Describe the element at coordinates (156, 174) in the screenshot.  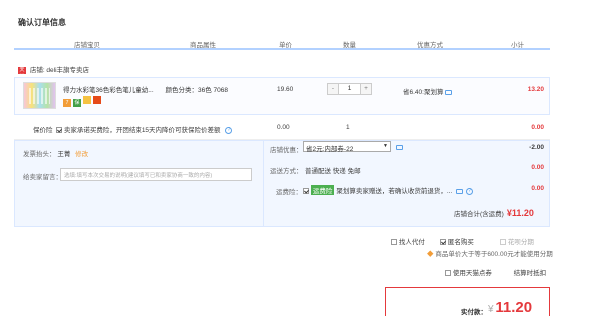
I see `message-input: 选填:填写本次交易的说明(建议填写已和卖家协商一致的内容)` at that location.